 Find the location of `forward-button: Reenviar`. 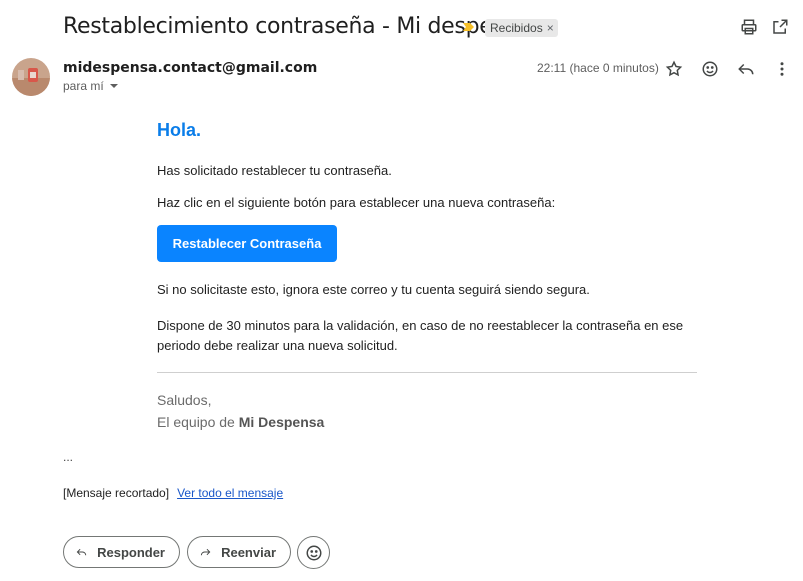

forward-button: Reenviar is located at coordinates (239, 552).